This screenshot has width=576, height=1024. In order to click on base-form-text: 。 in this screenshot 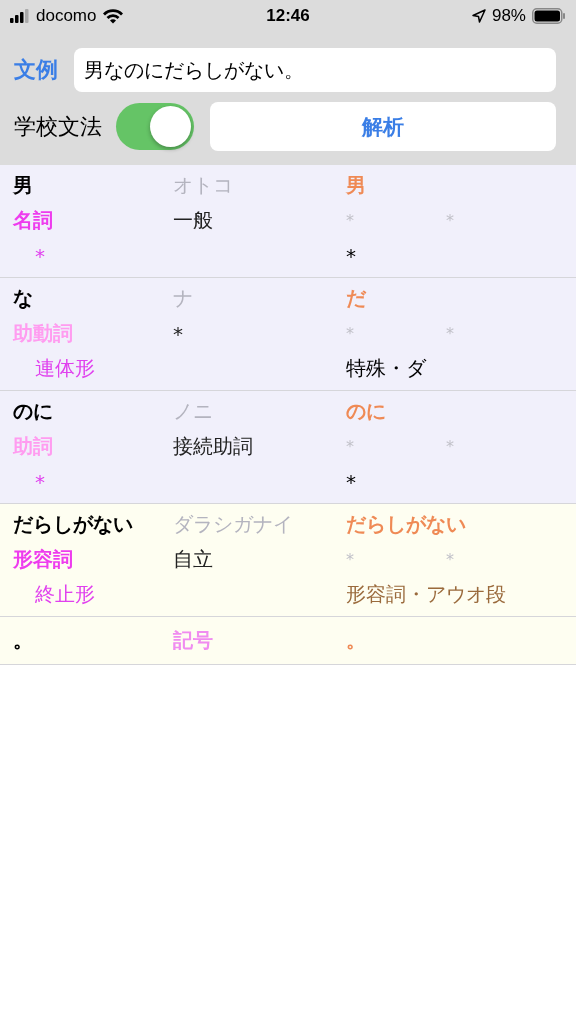, I will do `click(356, 640)`.